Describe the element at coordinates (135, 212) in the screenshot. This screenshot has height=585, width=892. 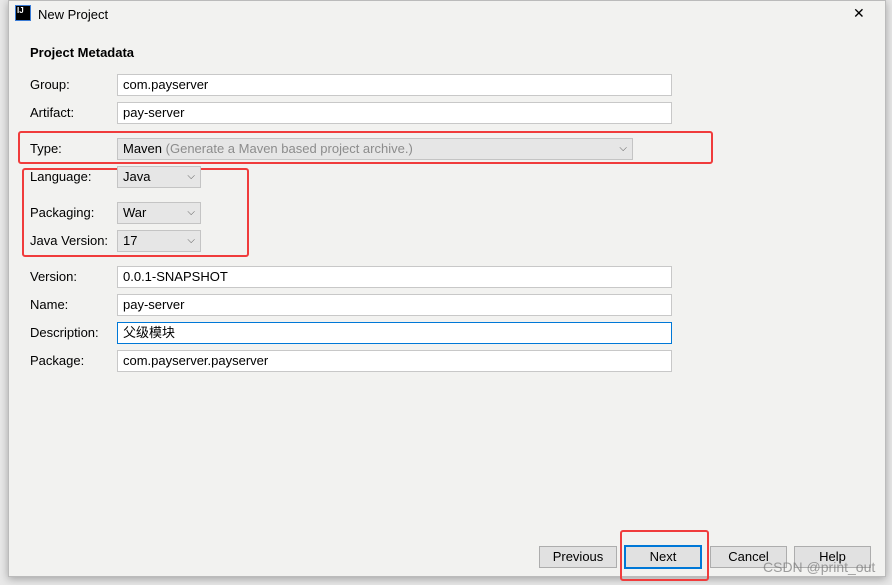
I see `packaging-value: War` at that location.